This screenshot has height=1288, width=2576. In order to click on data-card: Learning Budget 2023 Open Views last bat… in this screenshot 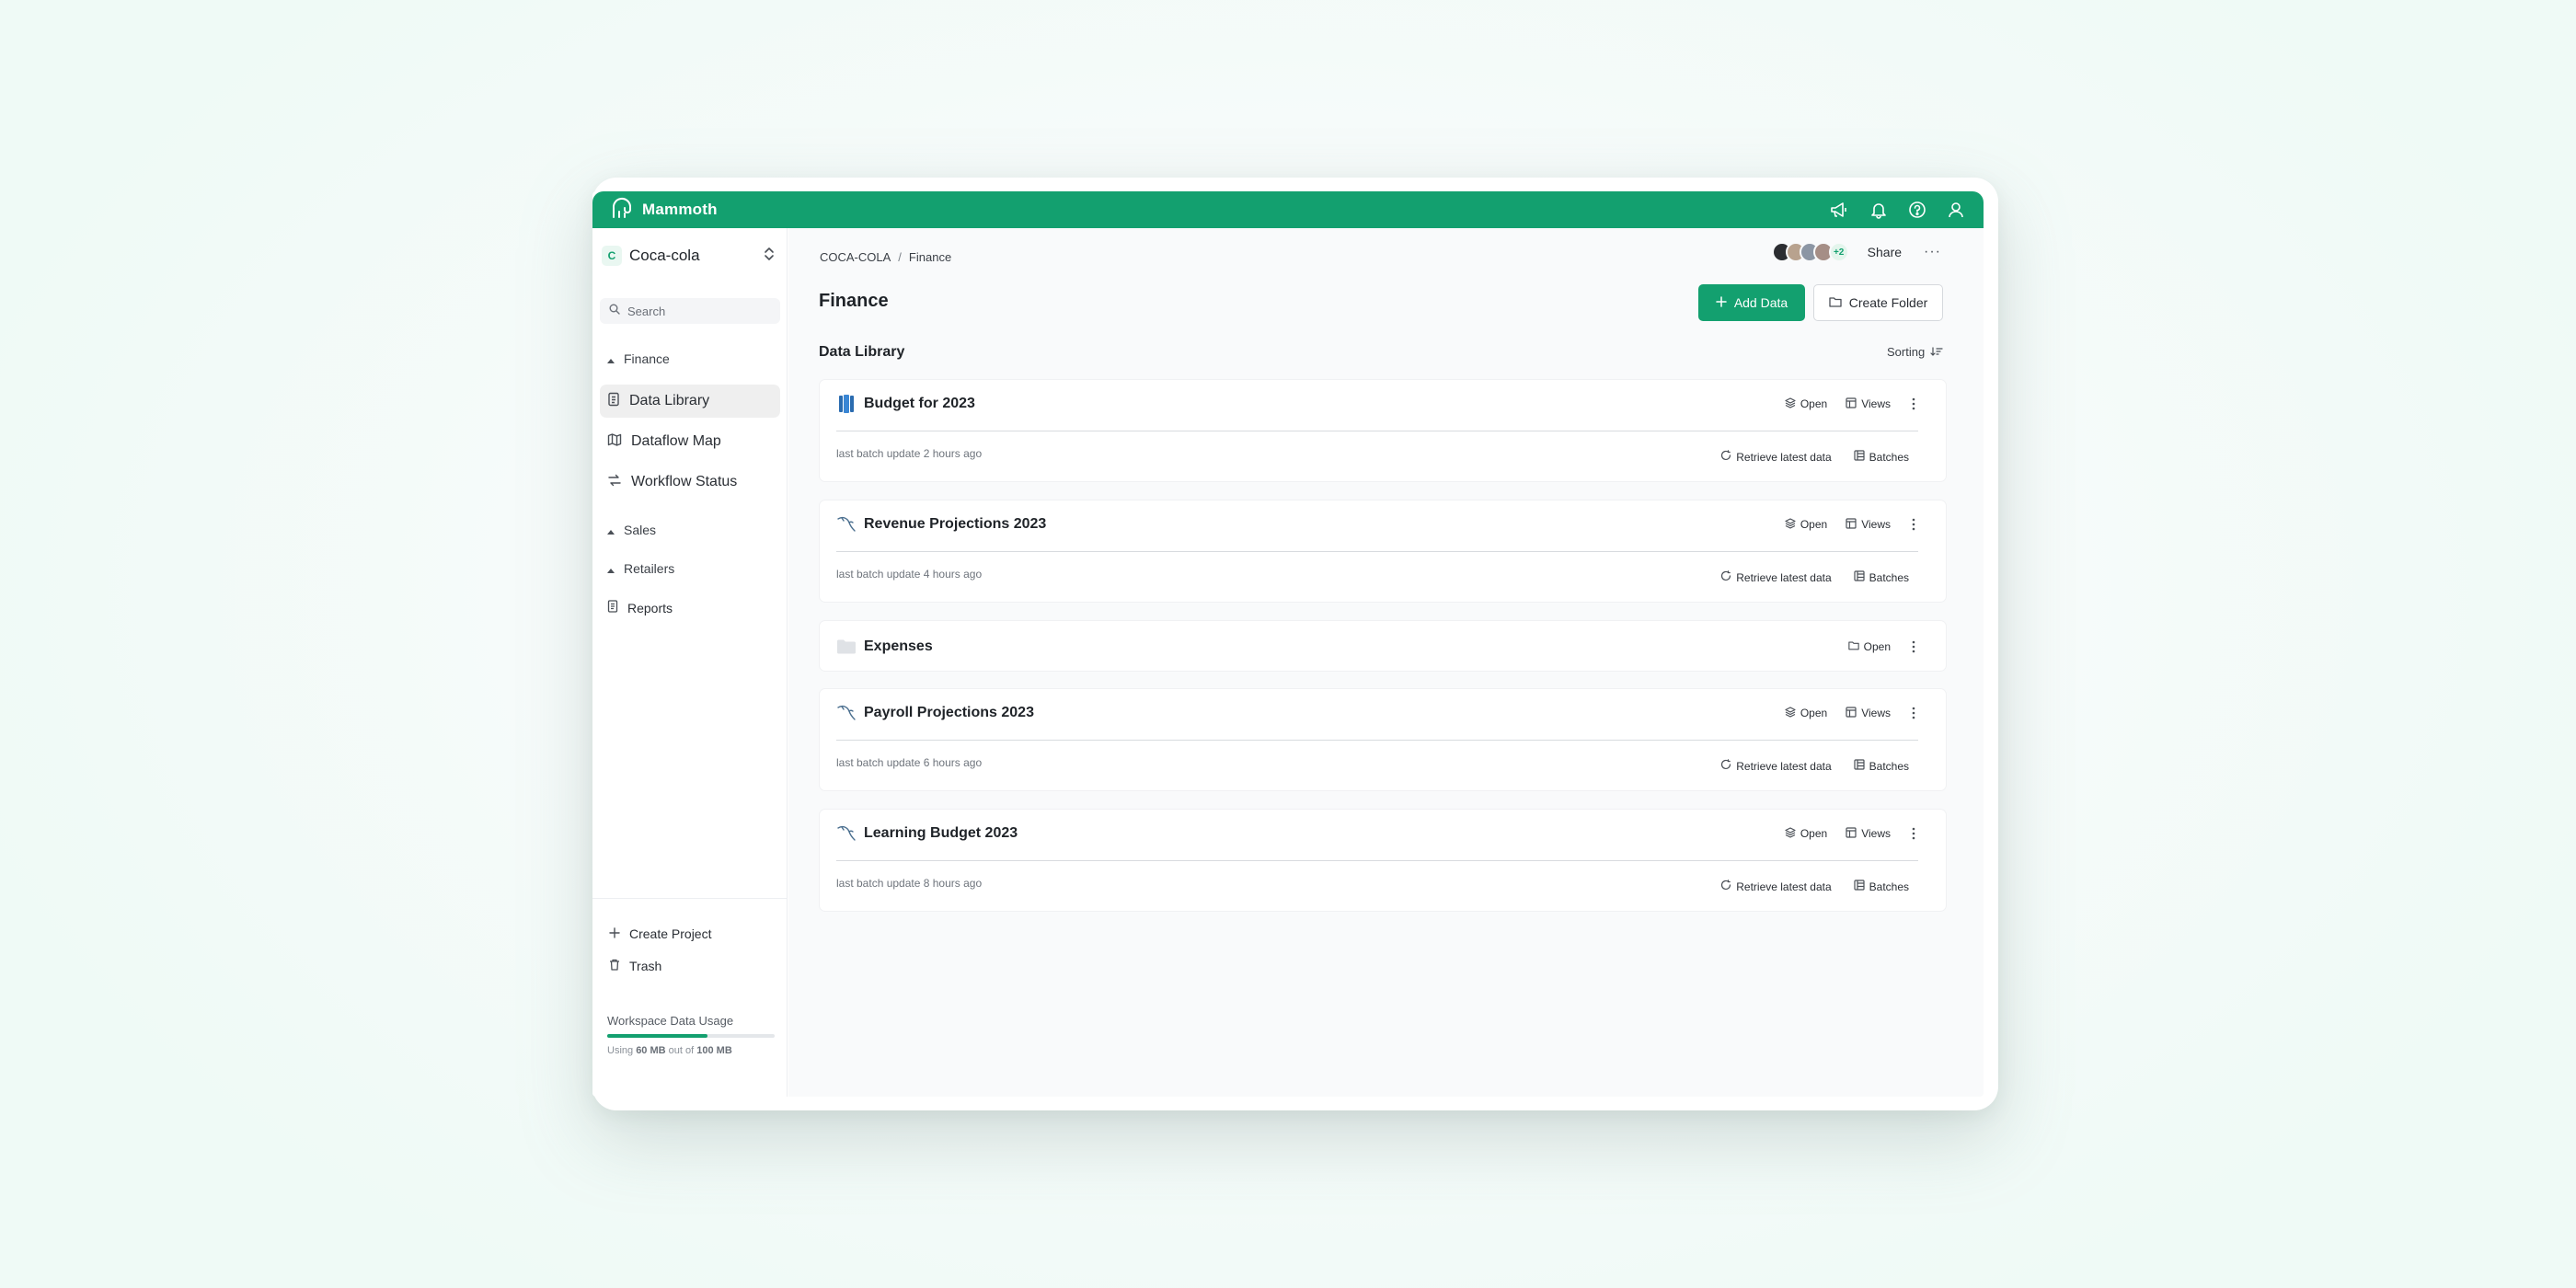, I will do `click(1383, 860)`.